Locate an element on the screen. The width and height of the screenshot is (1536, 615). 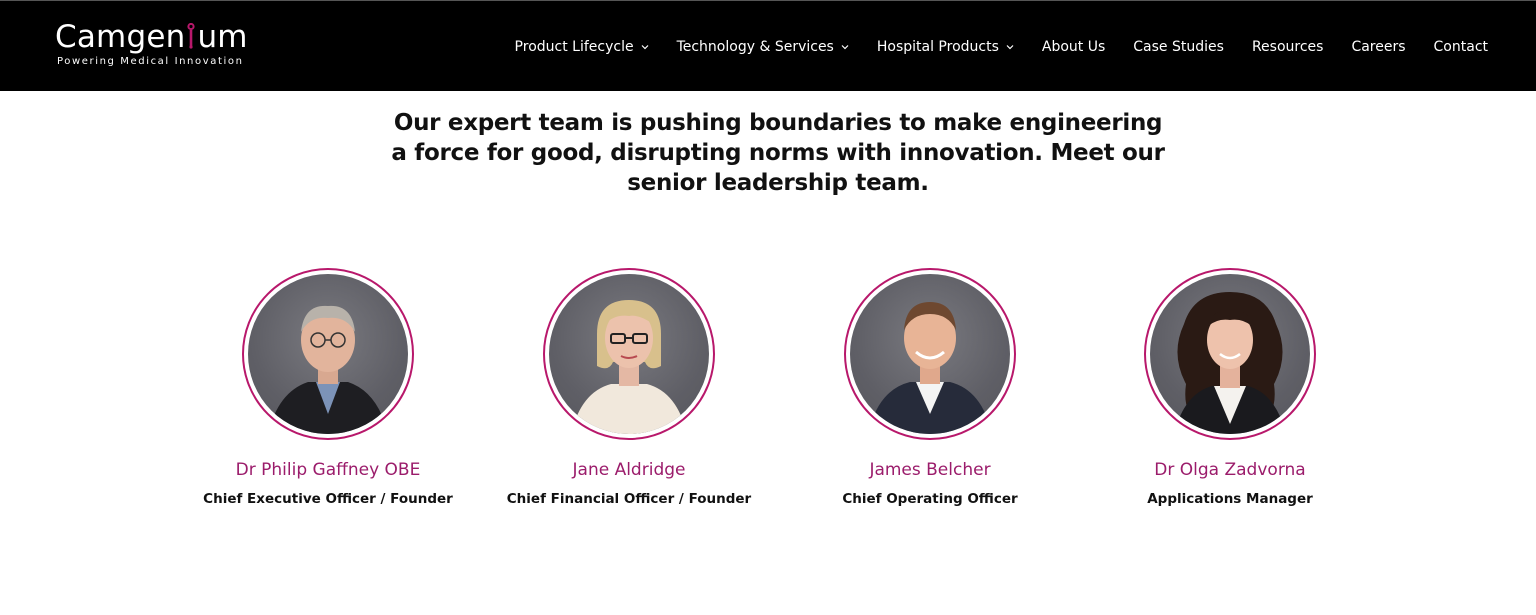
nav-item-label: Product Lifecycle is located at coordinates (574, 46).